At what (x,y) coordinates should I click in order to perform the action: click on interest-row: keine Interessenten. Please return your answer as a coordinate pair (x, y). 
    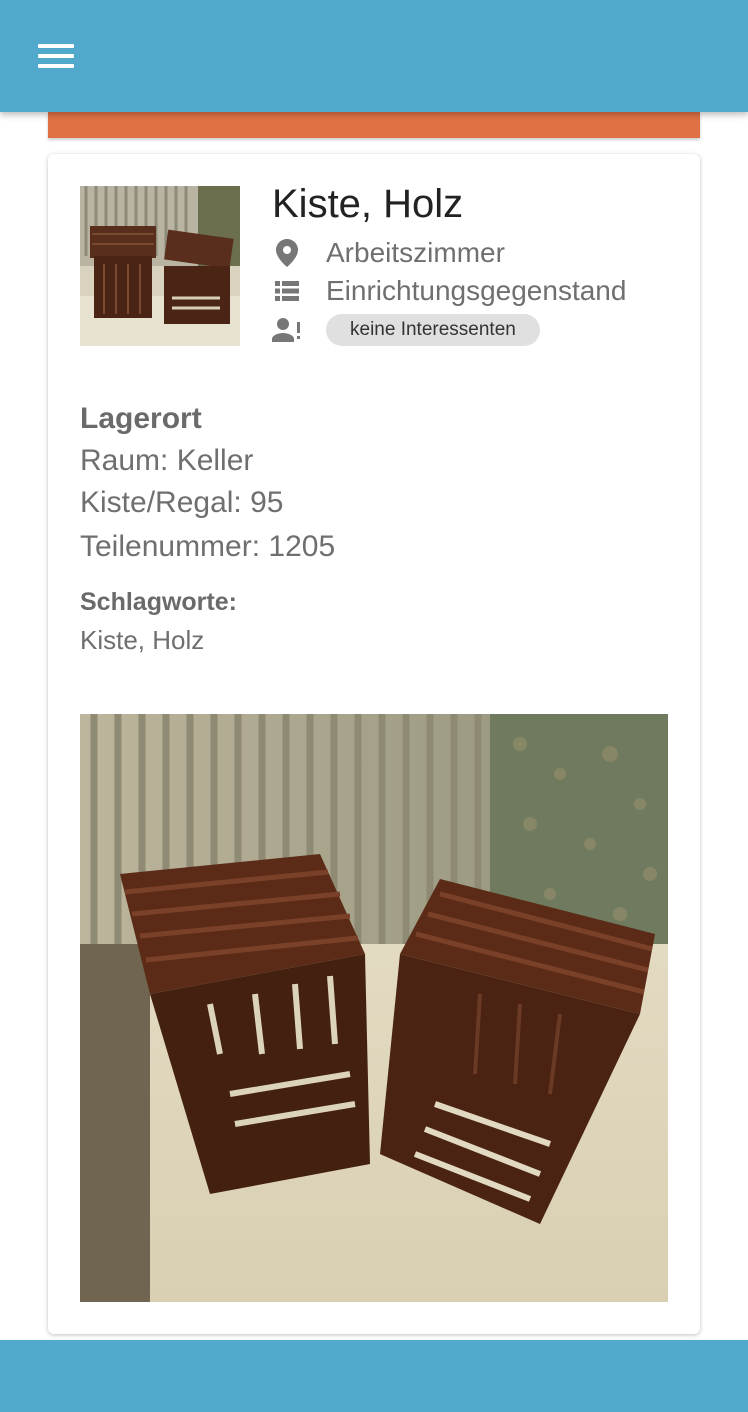
    Looking at the image, I should click on (406, 330).